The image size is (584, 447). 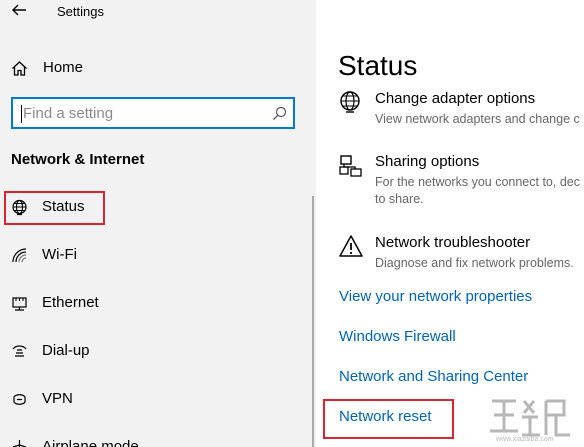 What do you see at coordinates (19, 10) in the screenshot?
I see `back-arrow-icon` at bounding box center [19, 10].